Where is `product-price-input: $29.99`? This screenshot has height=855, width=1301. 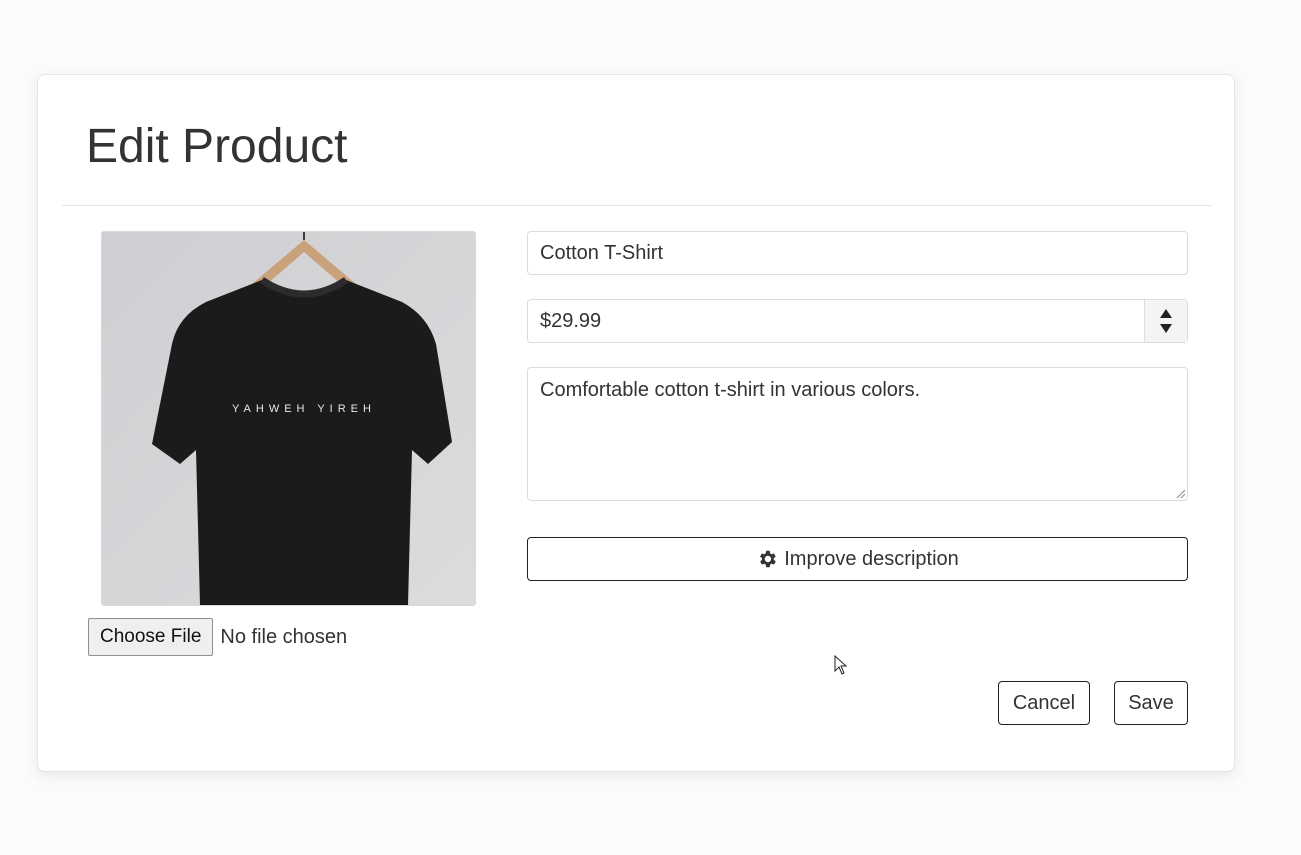
product-price-input: $29.99 is located at coordinates (857, 321).